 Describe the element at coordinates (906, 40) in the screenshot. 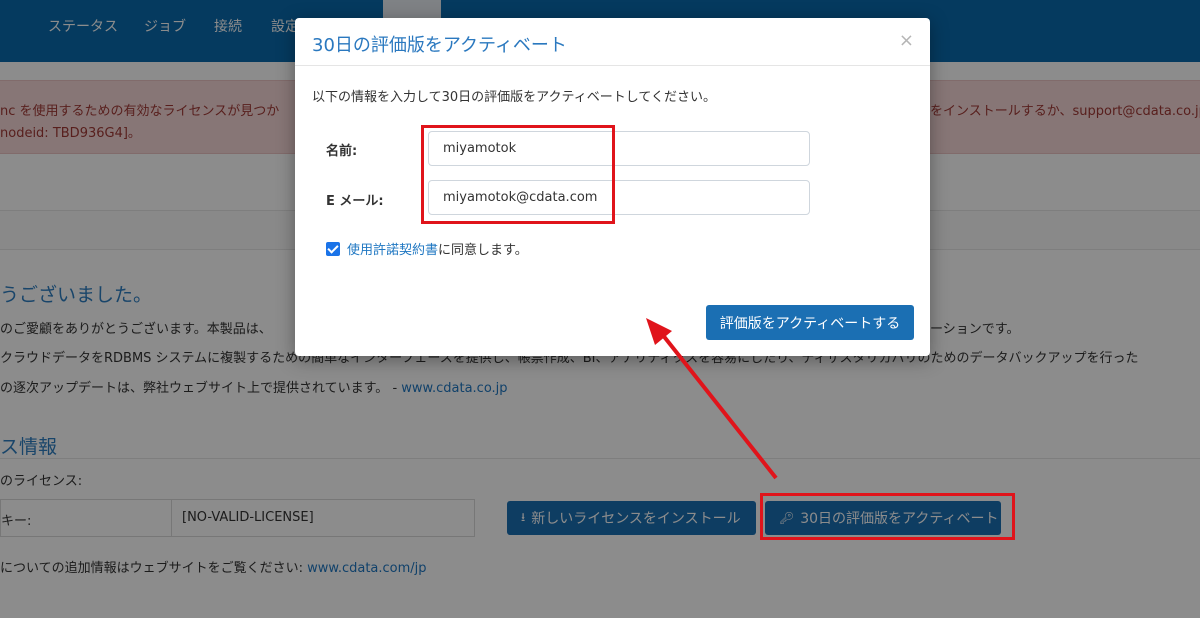

I see `close-icon: ×` at that location.